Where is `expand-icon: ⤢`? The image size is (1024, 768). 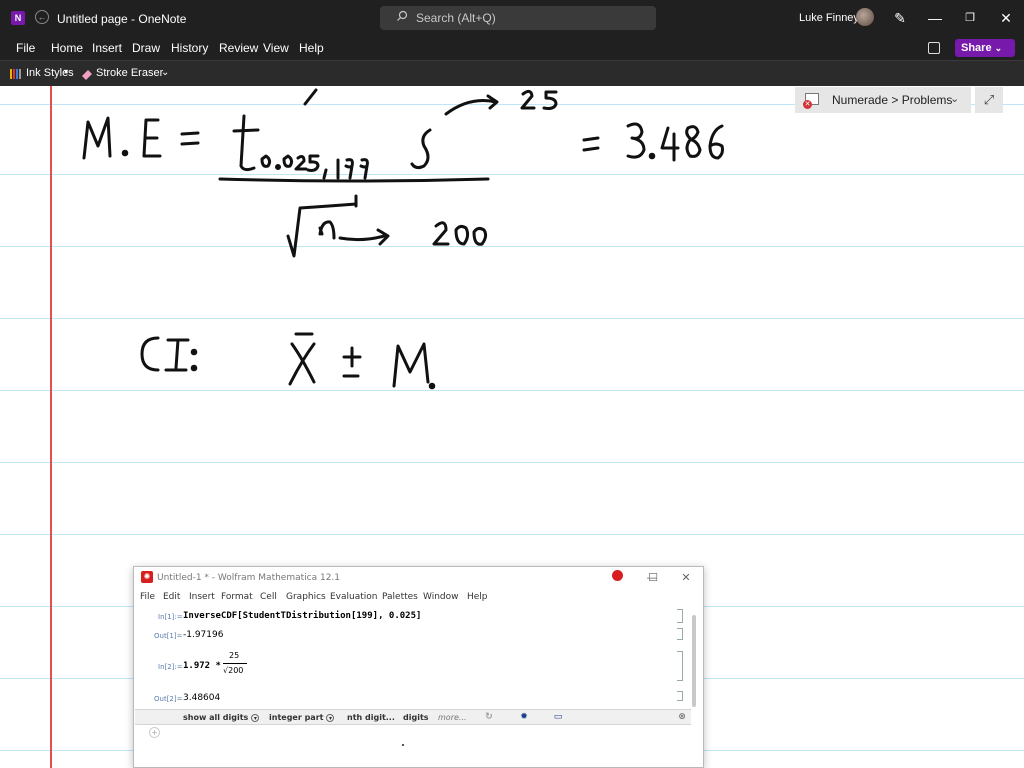
expand-icon: ⤢ is located at coordinates (989, 100).